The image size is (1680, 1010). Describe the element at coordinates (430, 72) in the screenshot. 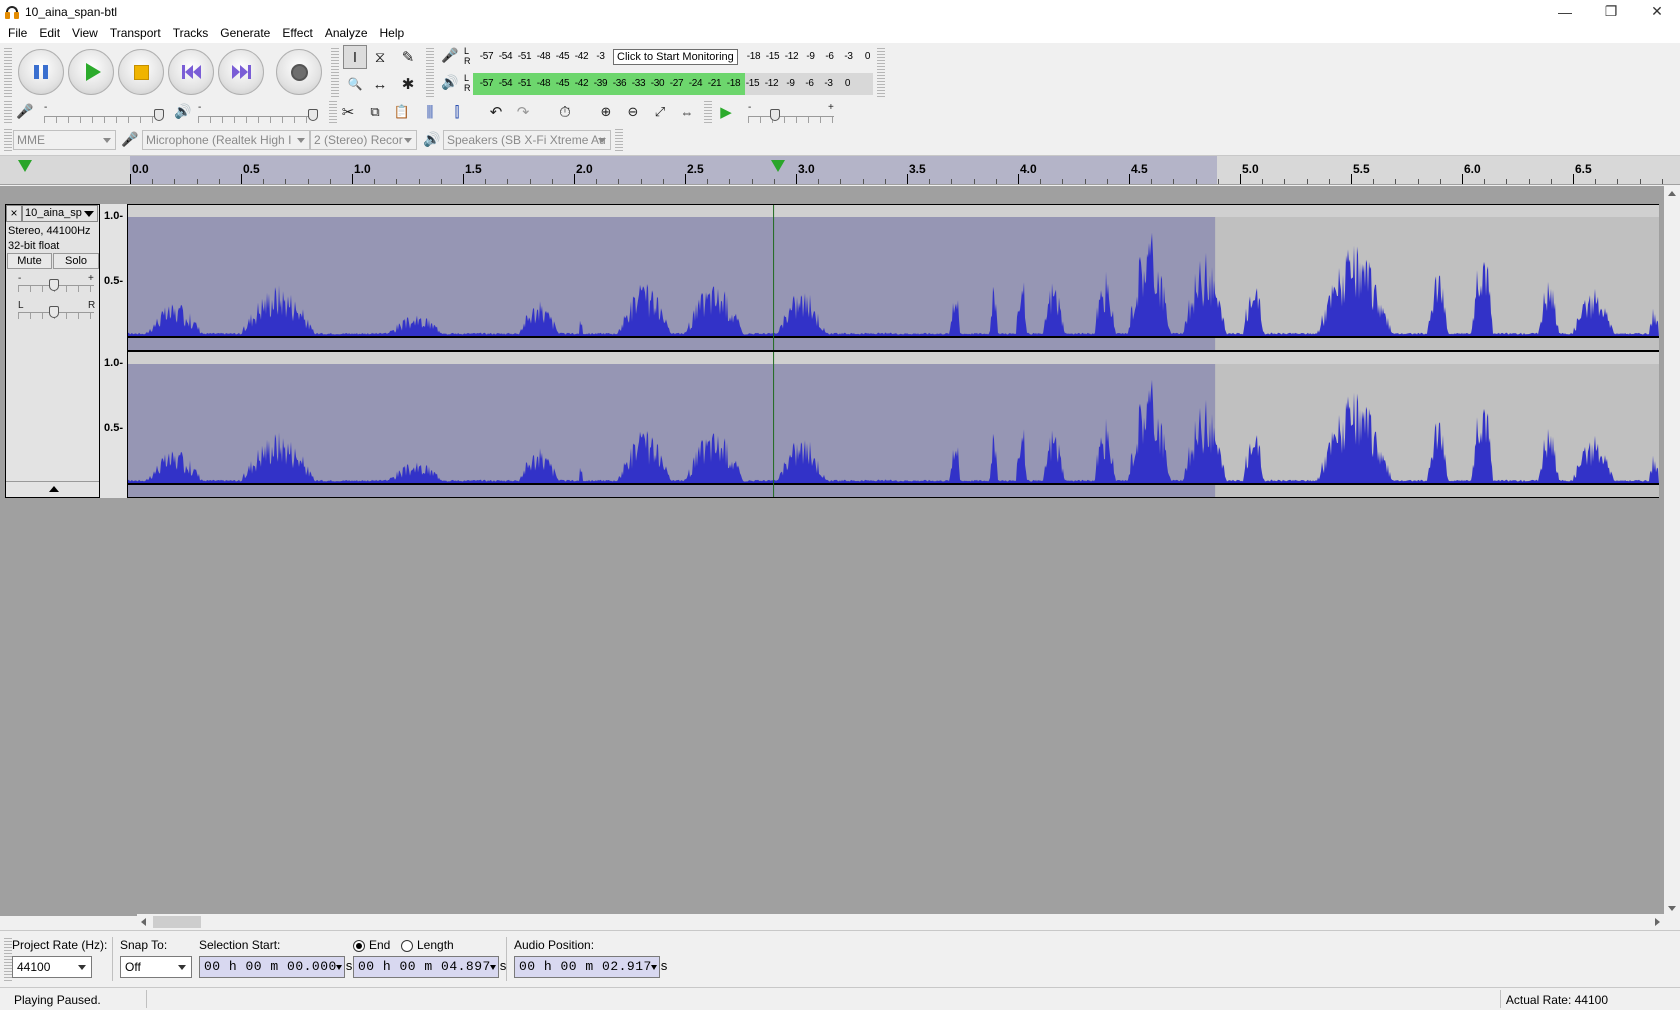

I see `meter-toolbar-grip` at that location.